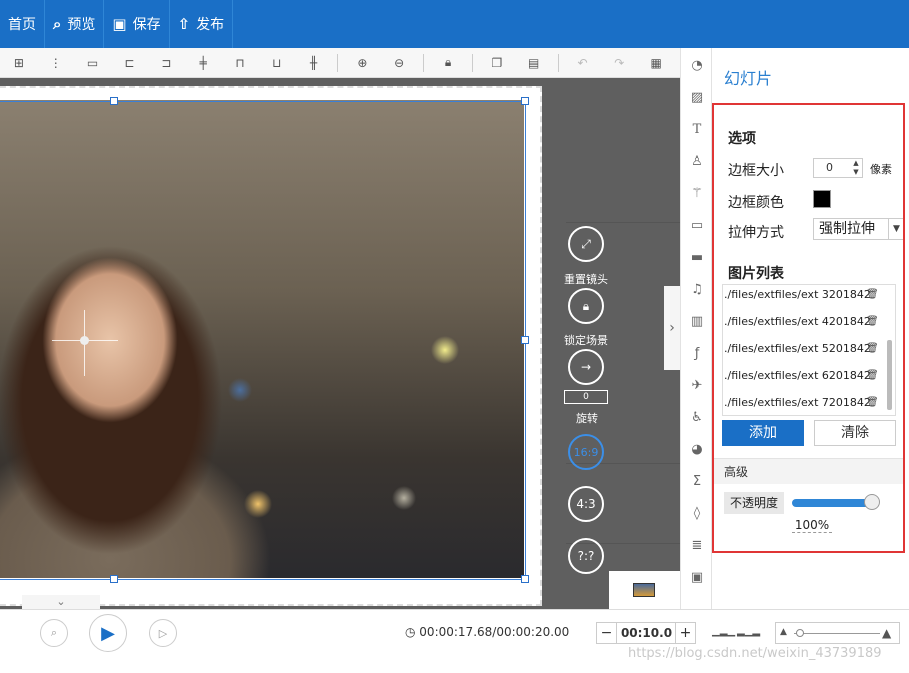  What do you see at coordinates (586, 279) in the screenshot?
I see `reset-camera-label: 重置镜头` at bounding box center [586, 279].